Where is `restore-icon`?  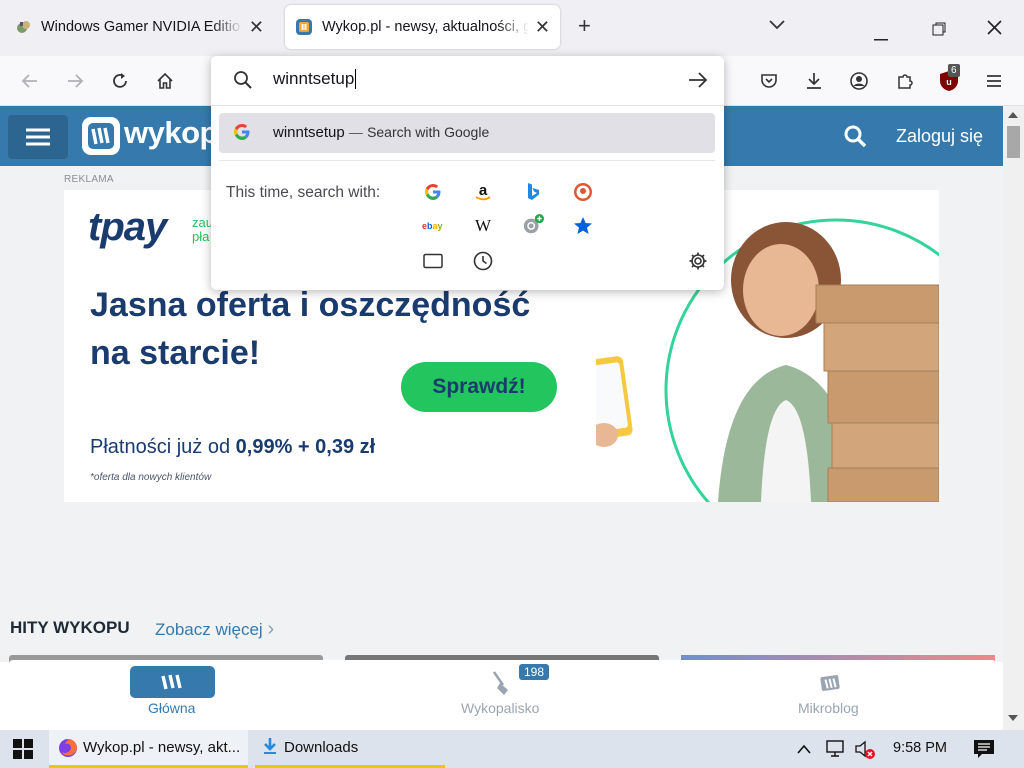
restore-icon is located at coordinates (939, 30).